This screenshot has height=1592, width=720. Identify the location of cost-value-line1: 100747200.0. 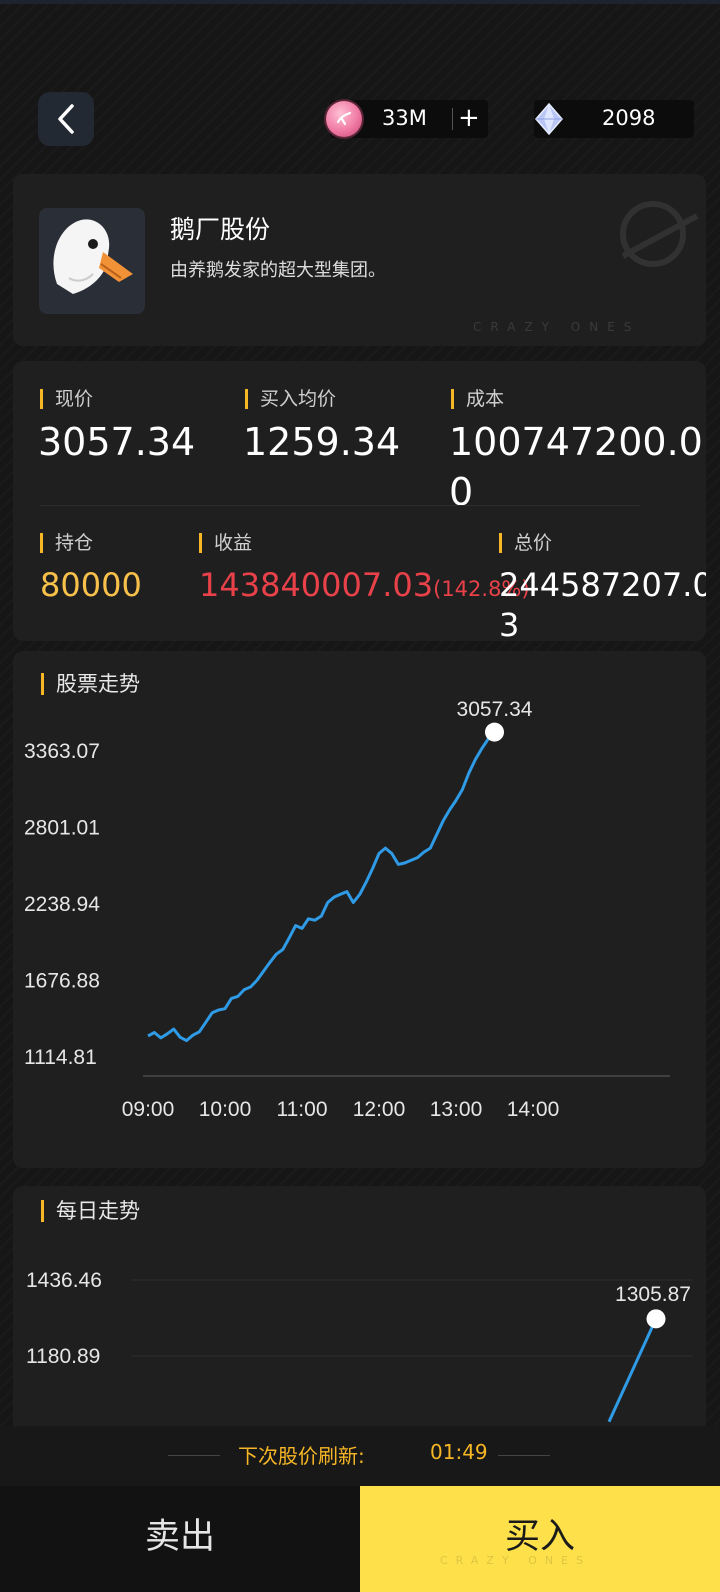
(576, 442).